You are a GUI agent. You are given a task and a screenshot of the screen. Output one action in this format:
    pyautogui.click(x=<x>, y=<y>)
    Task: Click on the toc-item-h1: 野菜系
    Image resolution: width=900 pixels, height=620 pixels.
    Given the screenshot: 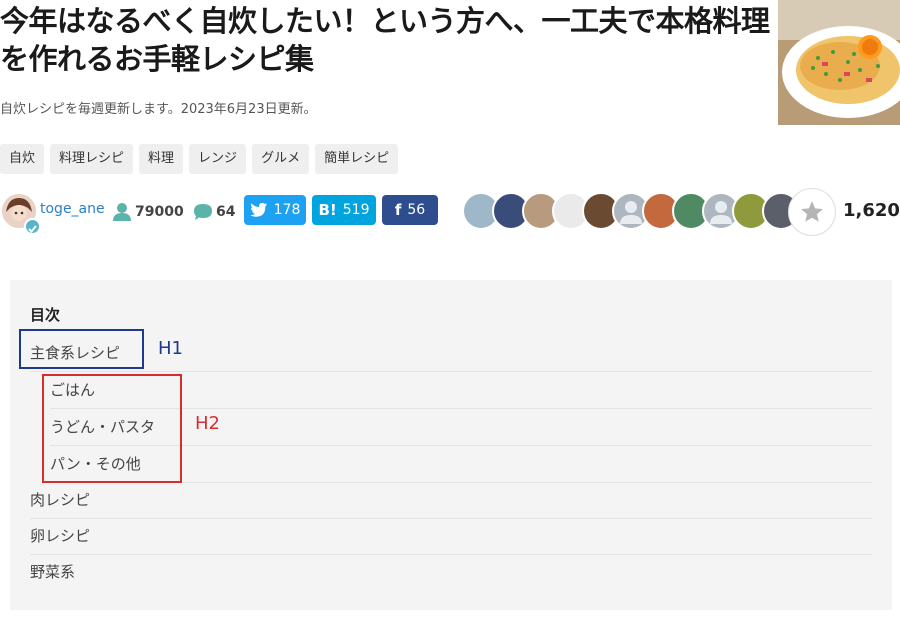 What is the action you would take?
    pyautogui.click(x=451, y=572)
    